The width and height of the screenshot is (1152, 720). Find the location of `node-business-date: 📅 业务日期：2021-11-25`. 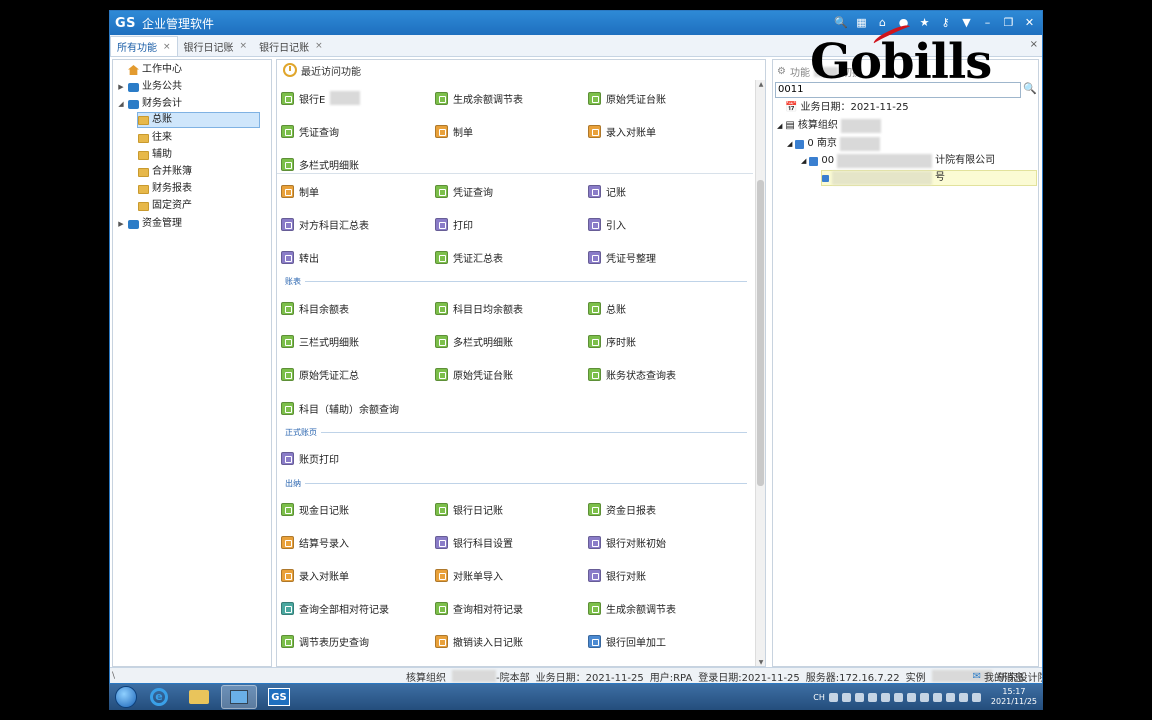

node-business-date: 📅 业务日期：2021-11-25 is located at coordinates (847, 108).